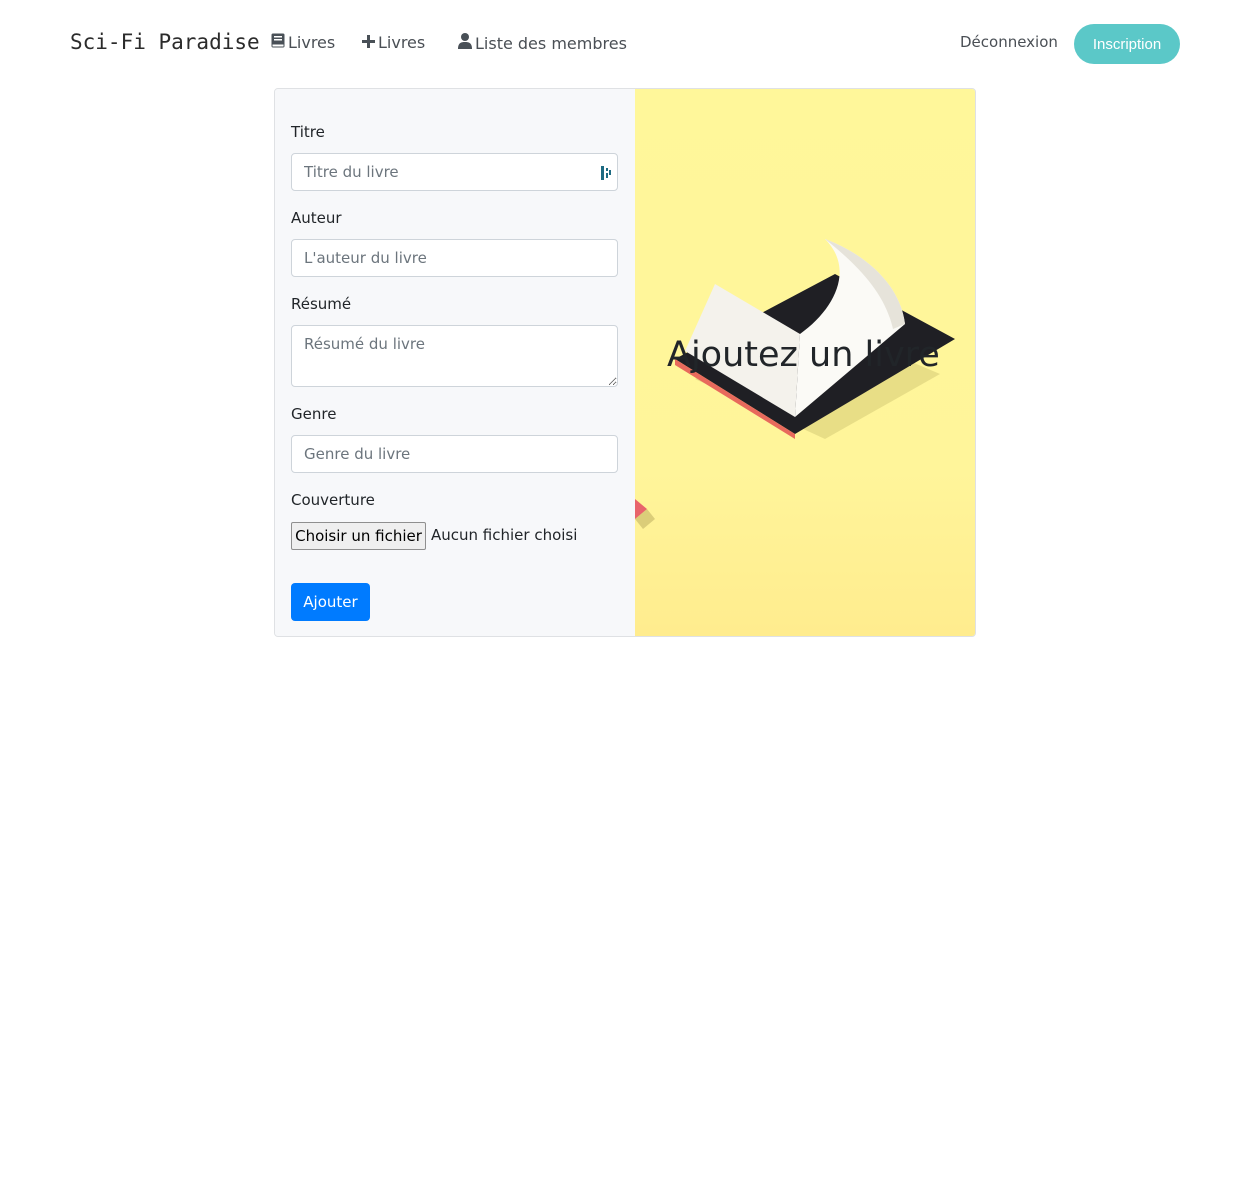 The height and width of the screenshot is (1177, 1250). I want to click on summary-textarea, so click(454, 356).